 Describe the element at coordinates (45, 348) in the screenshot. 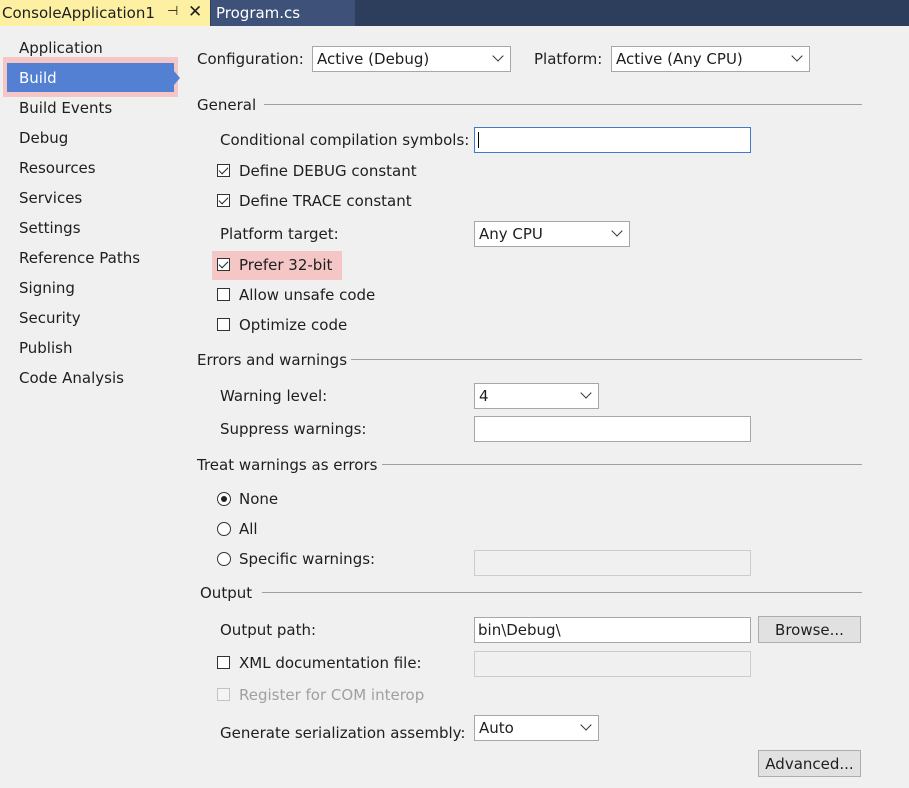

I see `sidebar-item-publish: Publish` at that location.